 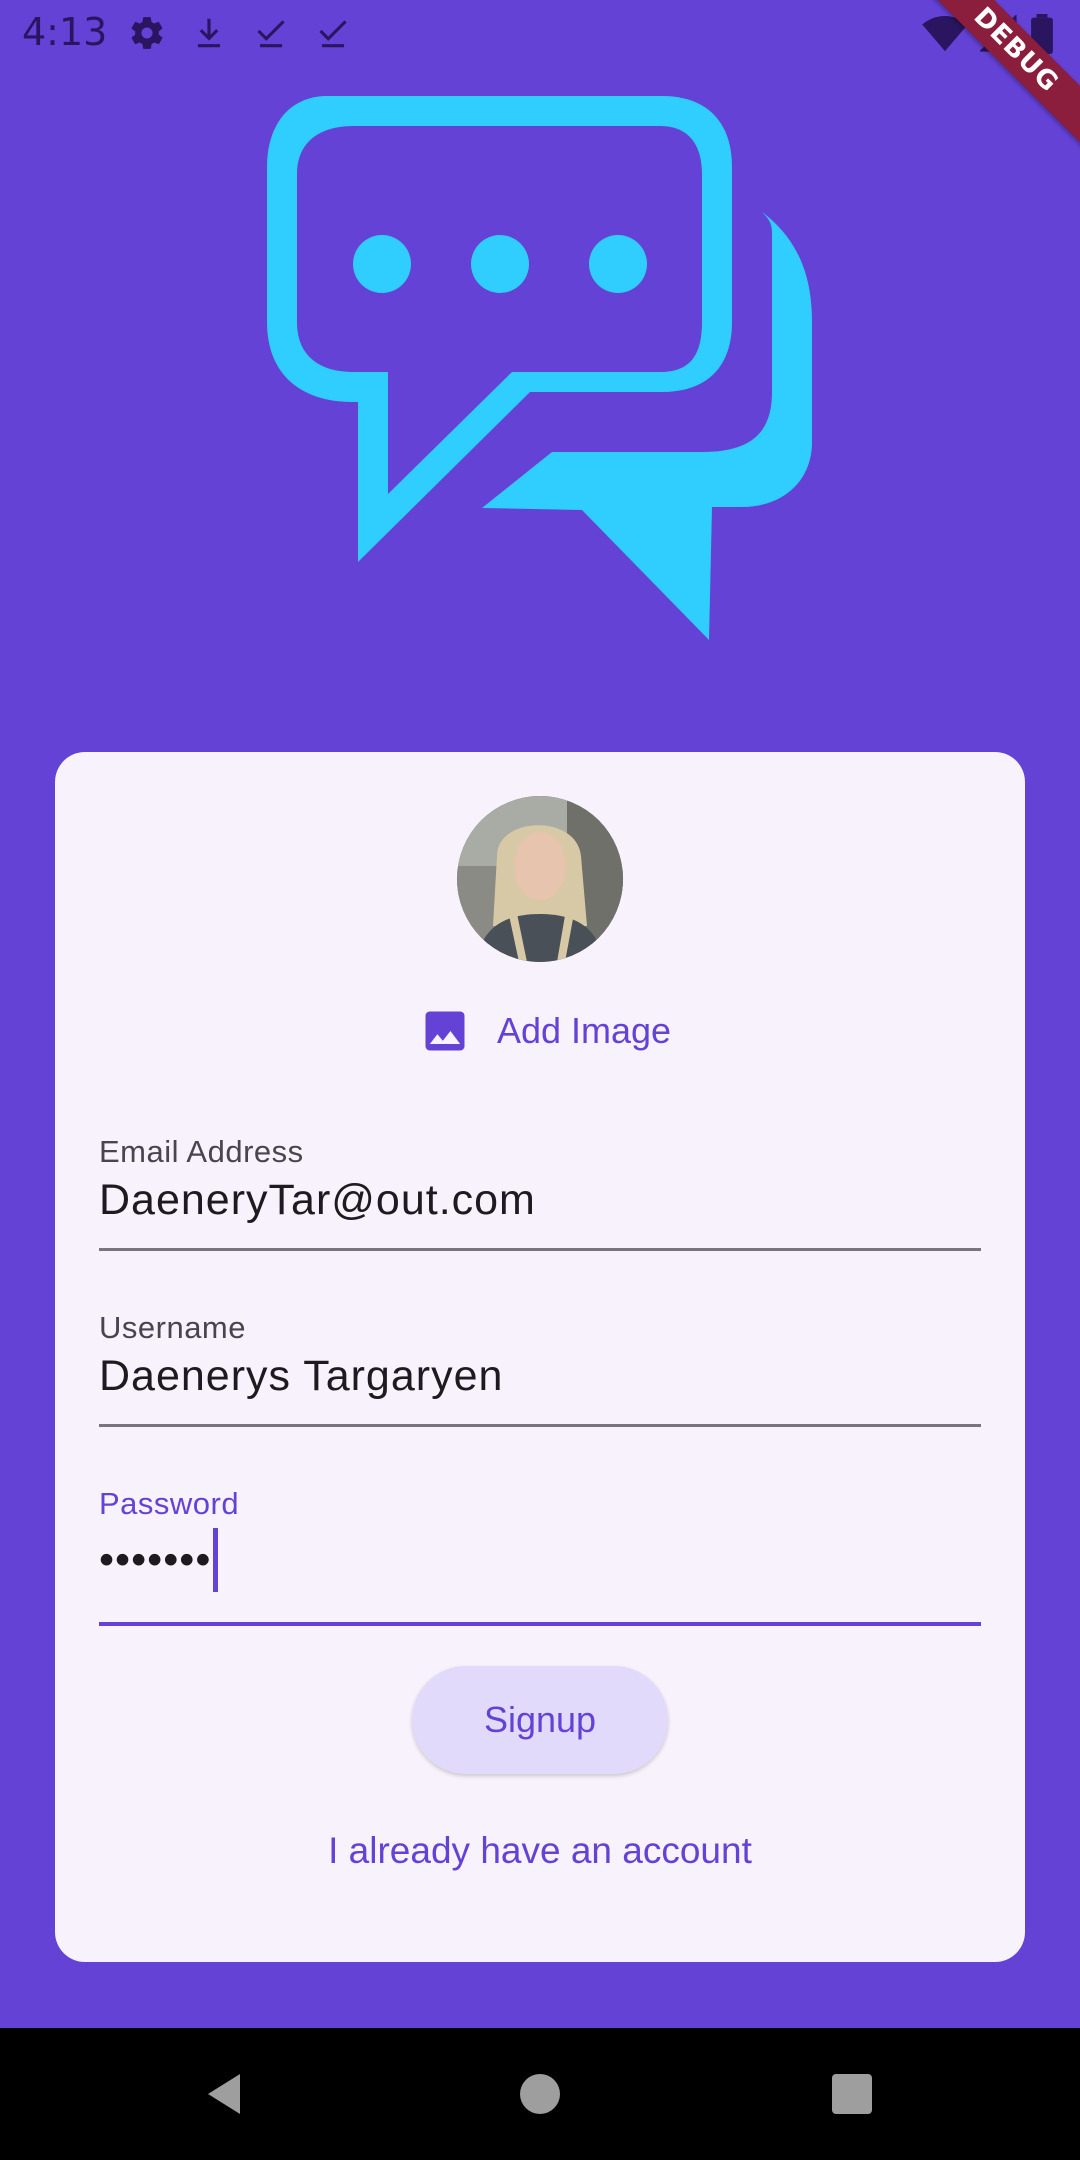 I want to click on status-bar: 4:13, so click(x=540, y=33).